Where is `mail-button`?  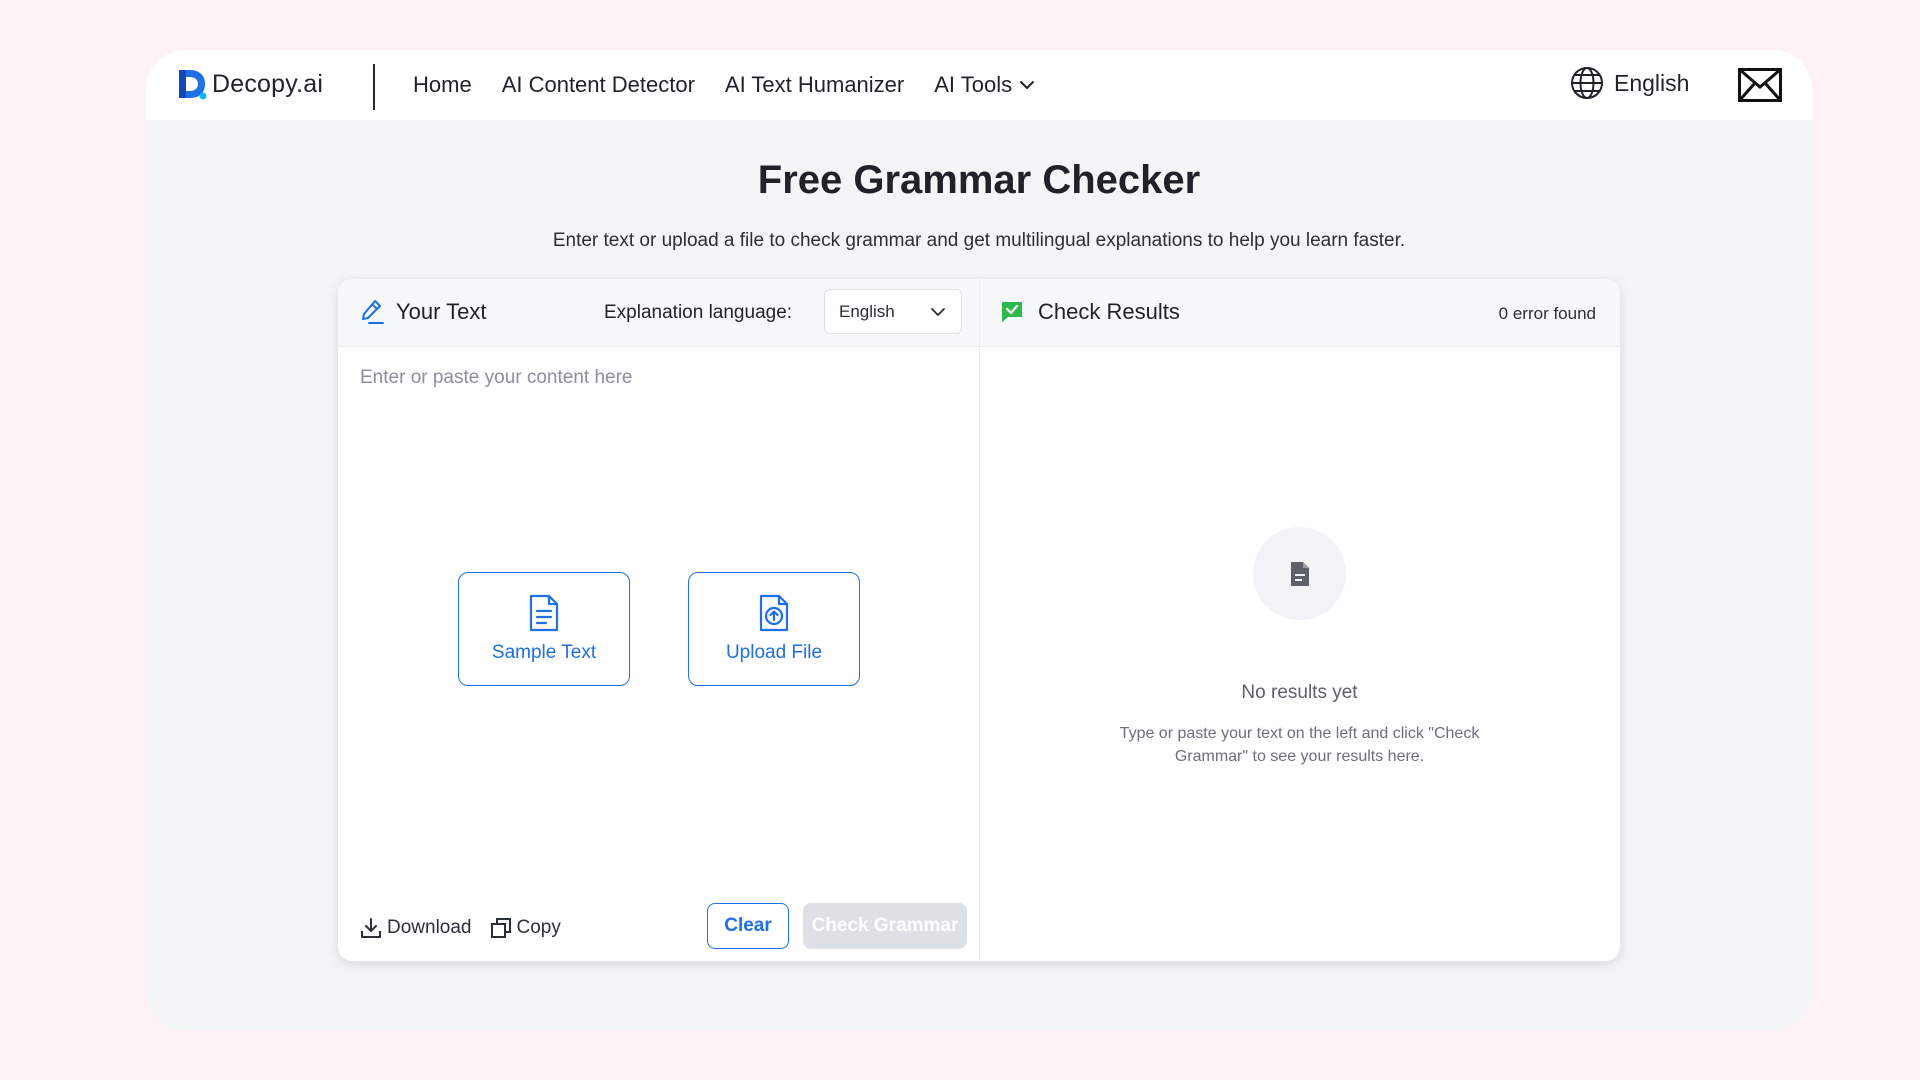
mail-button is located at coordinates (1760, 87).